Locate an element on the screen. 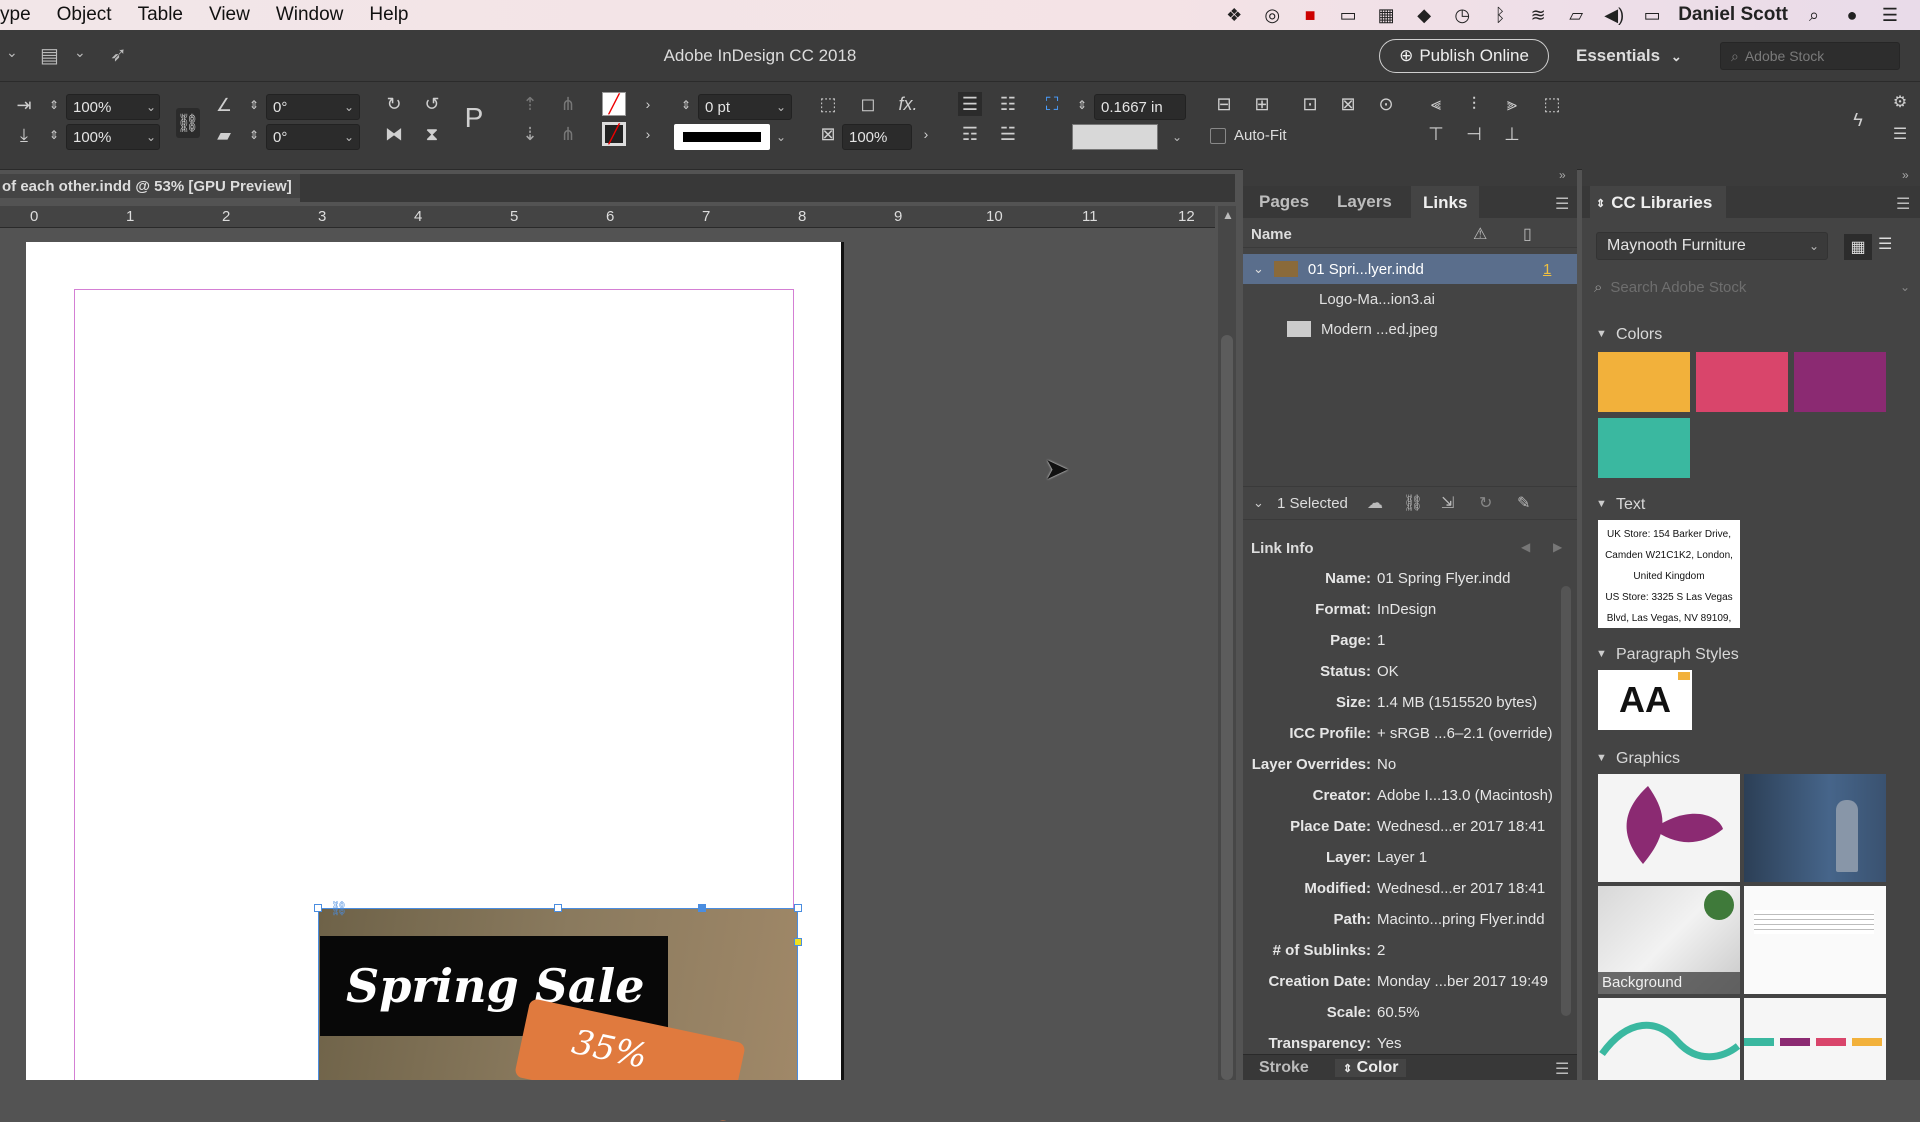 This screenshot has height=1122, width=1920. workspace-switcher: Essentials ⌄ is located at coordinates (1629, 56).